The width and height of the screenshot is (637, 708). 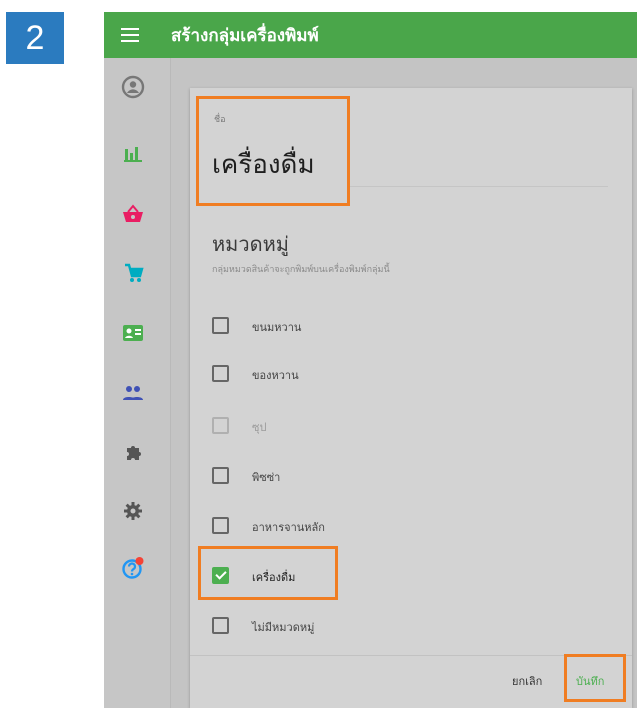 I want to click on category-checkbox-row: ซุป, so click(x=412, y=425).